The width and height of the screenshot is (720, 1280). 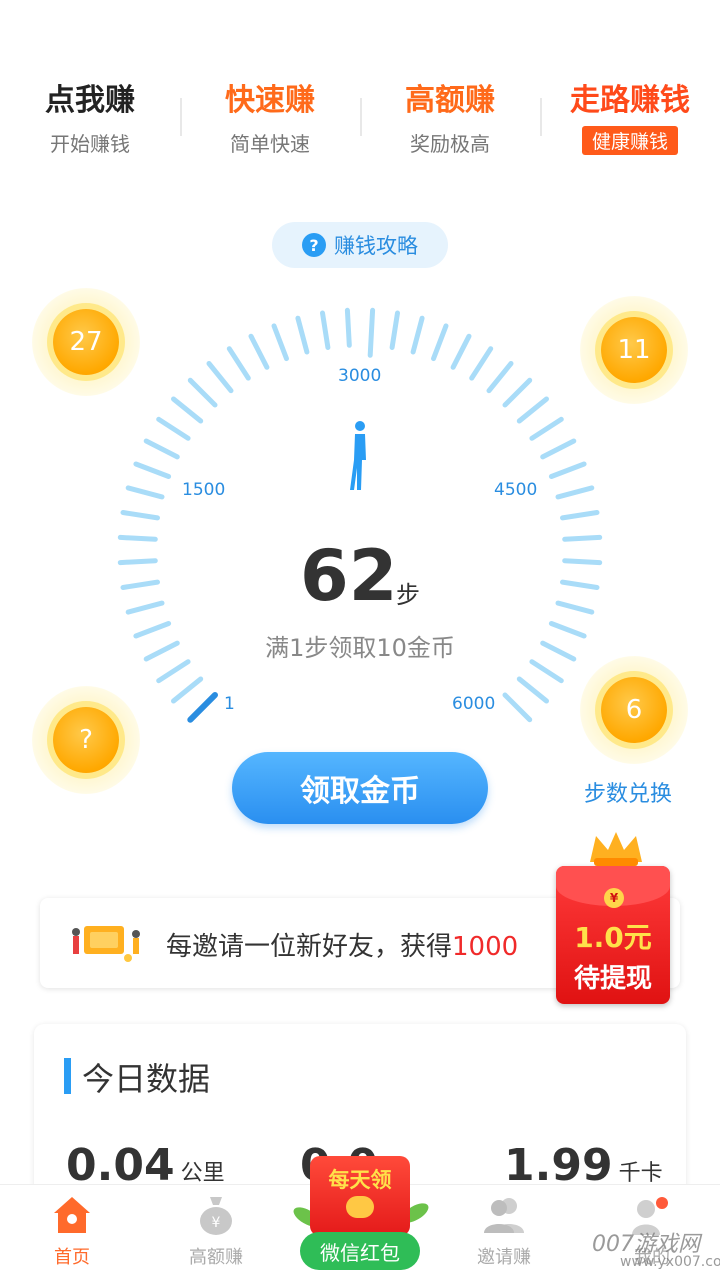 I want to click on users-icon, so click(x=504, y=1215).